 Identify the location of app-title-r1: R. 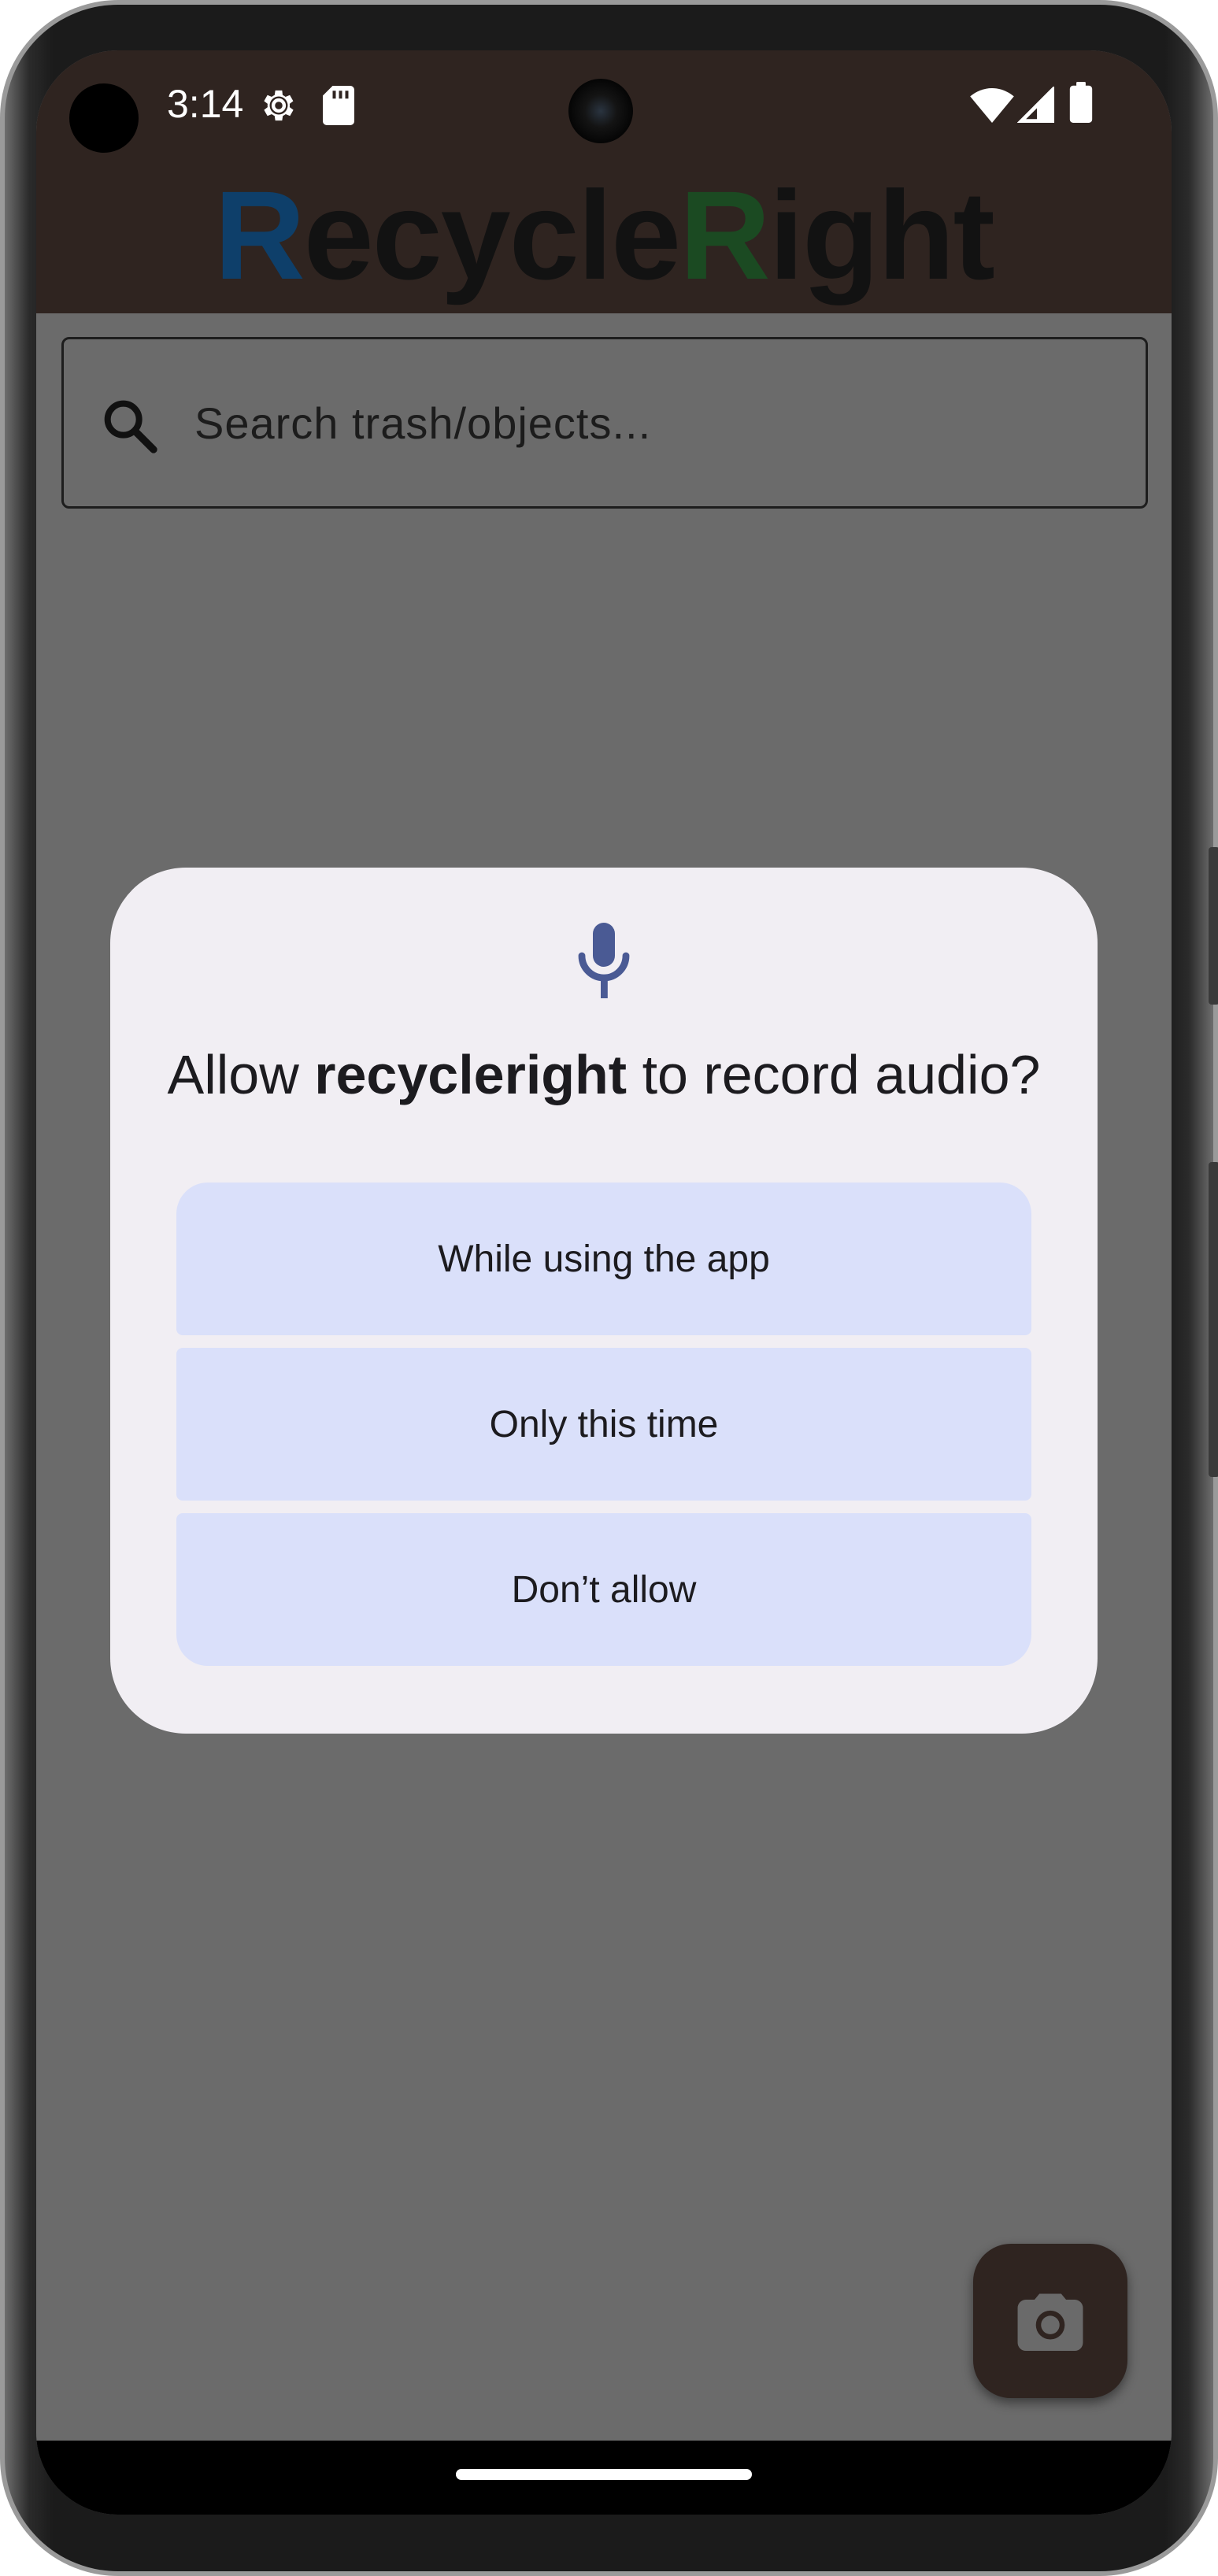
(259, 235).